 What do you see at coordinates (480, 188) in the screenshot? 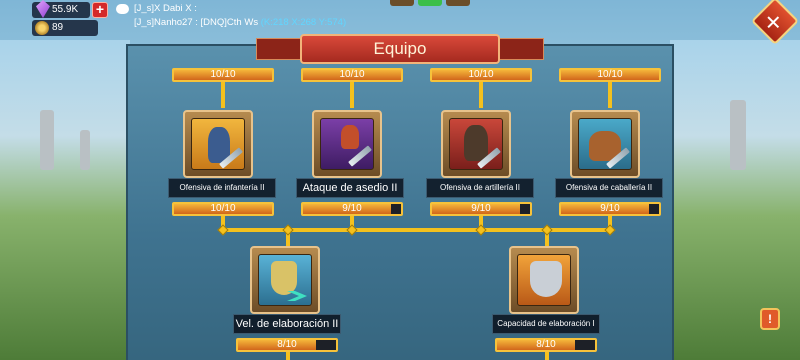
I see `skill-label: Ofensiva de artillería II` at bounding box center [480, 188].